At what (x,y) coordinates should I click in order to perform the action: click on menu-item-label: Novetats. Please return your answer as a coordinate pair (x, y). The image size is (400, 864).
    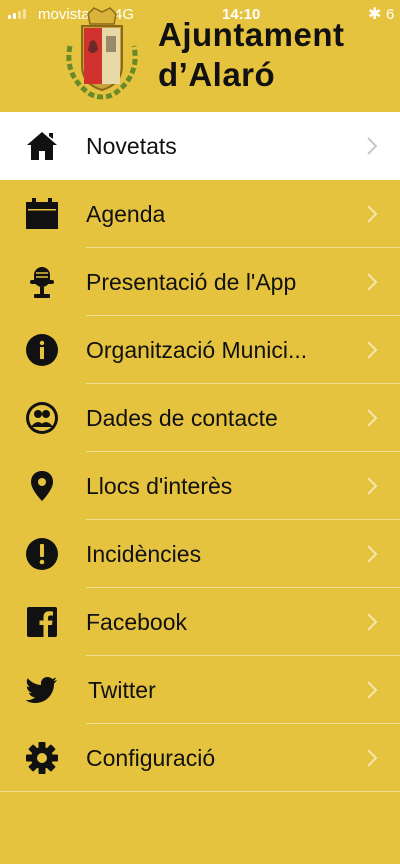
    Looking at the image, I should click on (131, 145).